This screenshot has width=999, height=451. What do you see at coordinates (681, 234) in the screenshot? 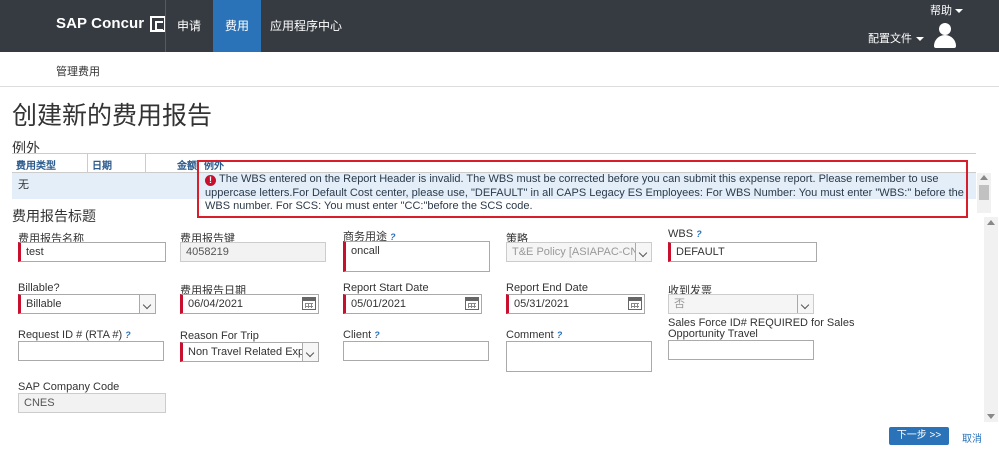
I see `wbs-label-text: WBS` at bounding box center [681, 234].